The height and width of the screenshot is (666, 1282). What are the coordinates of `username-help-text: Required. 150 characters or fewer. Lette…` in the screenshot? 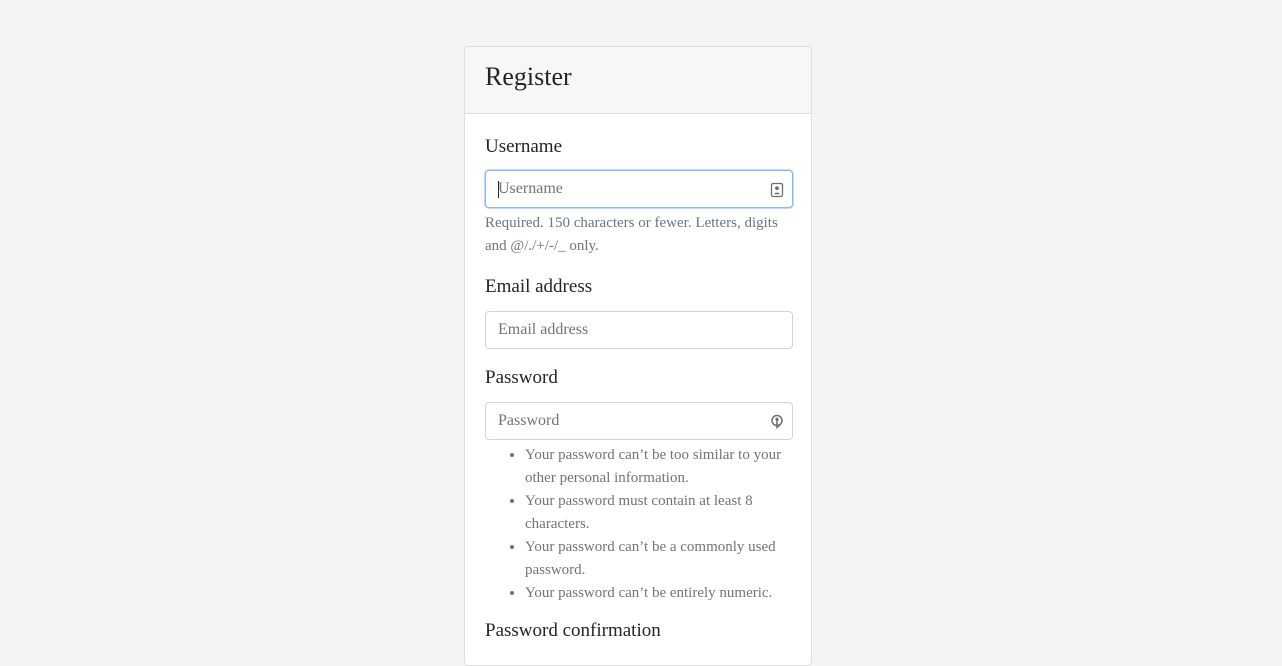 It's located at (631, 234).